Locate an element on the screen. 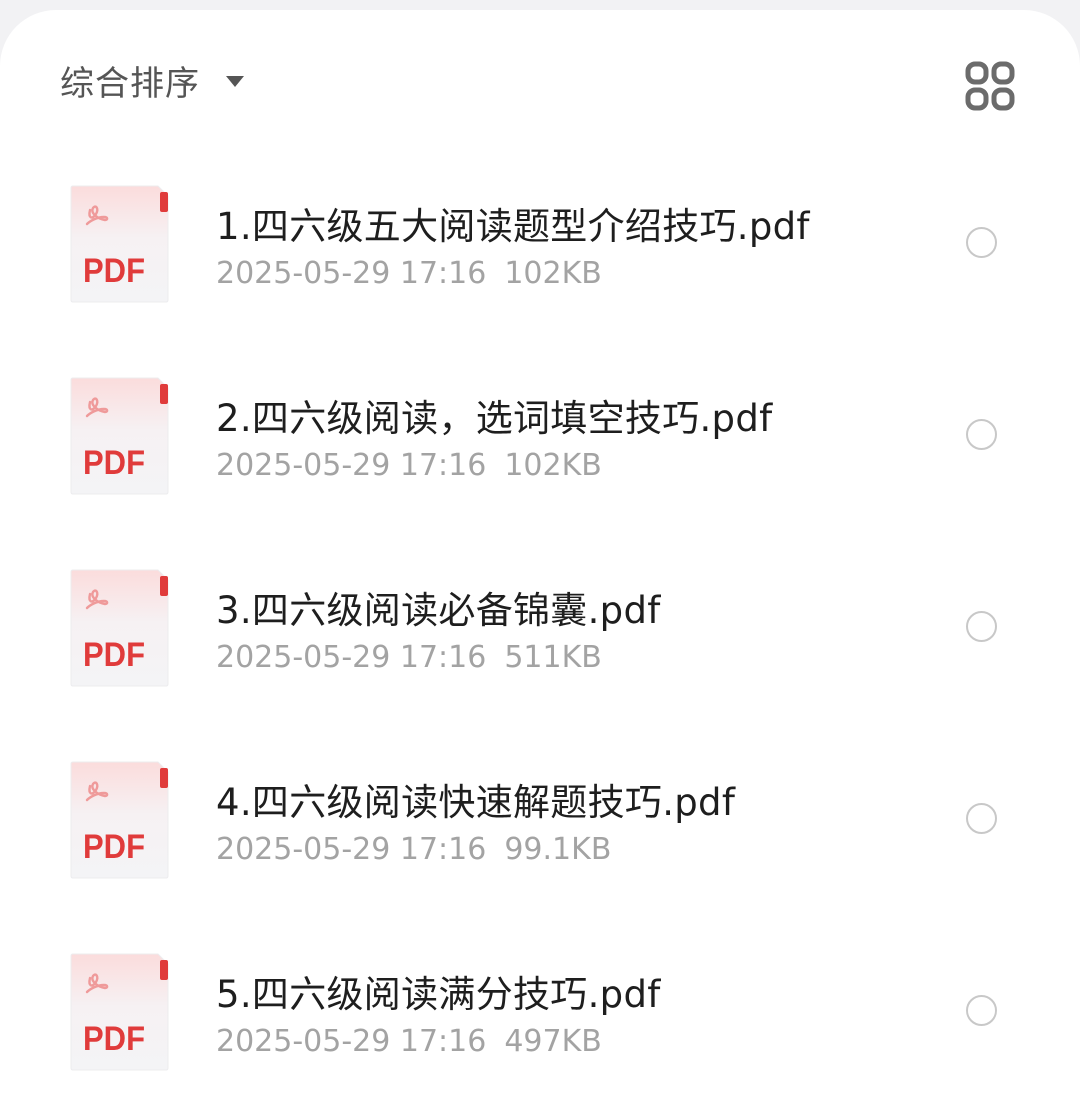 The image size is (1080, 1096). file-size: 99.1KB is located at coordinates (558, 849).